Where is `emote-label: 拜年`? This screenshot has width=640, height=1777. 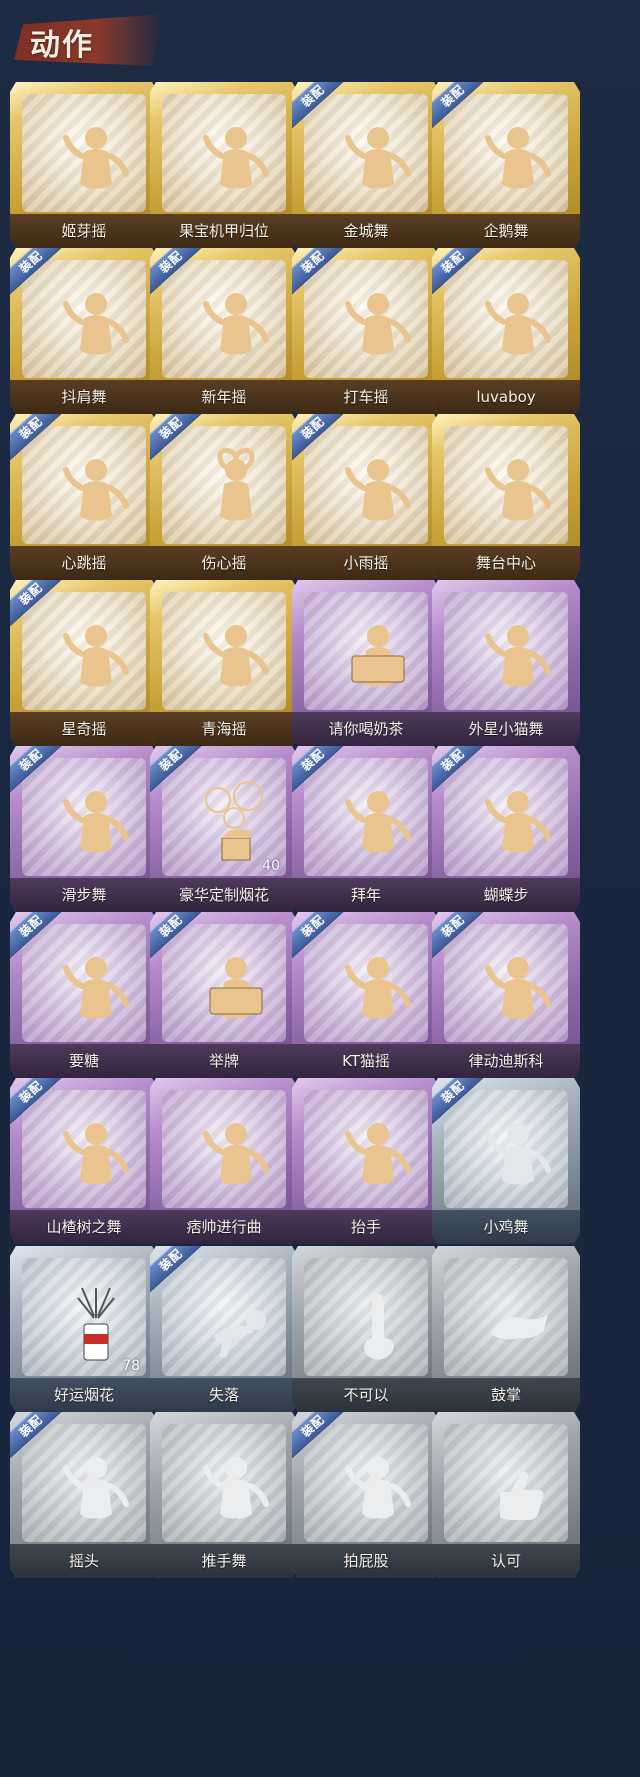
emote-label: 拜年 is located at coordinates (365, 895).